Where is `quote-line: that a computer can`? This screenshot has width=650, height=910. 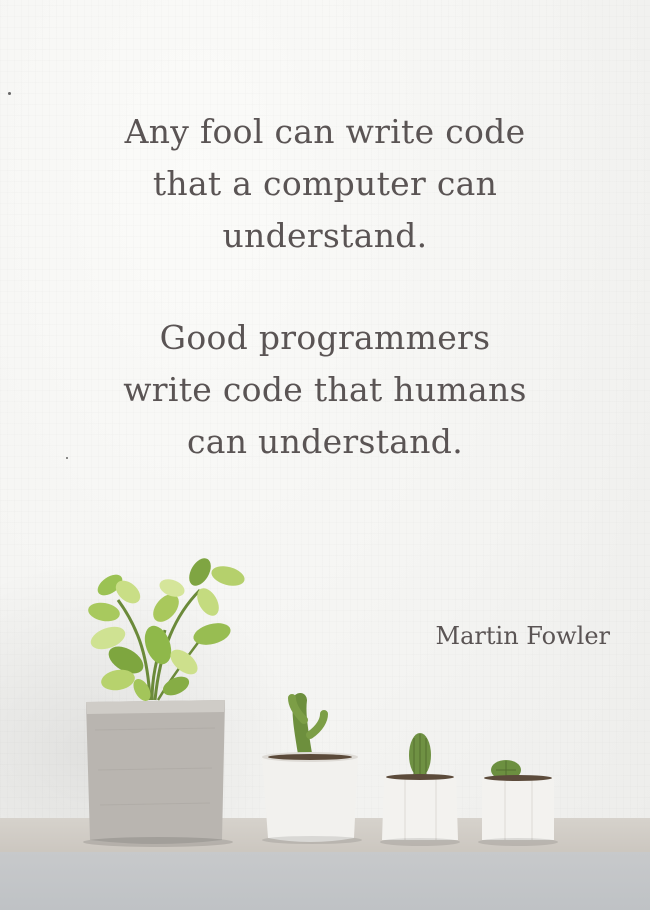
quote-line: that a computer can is located at coordinates (325, 183).